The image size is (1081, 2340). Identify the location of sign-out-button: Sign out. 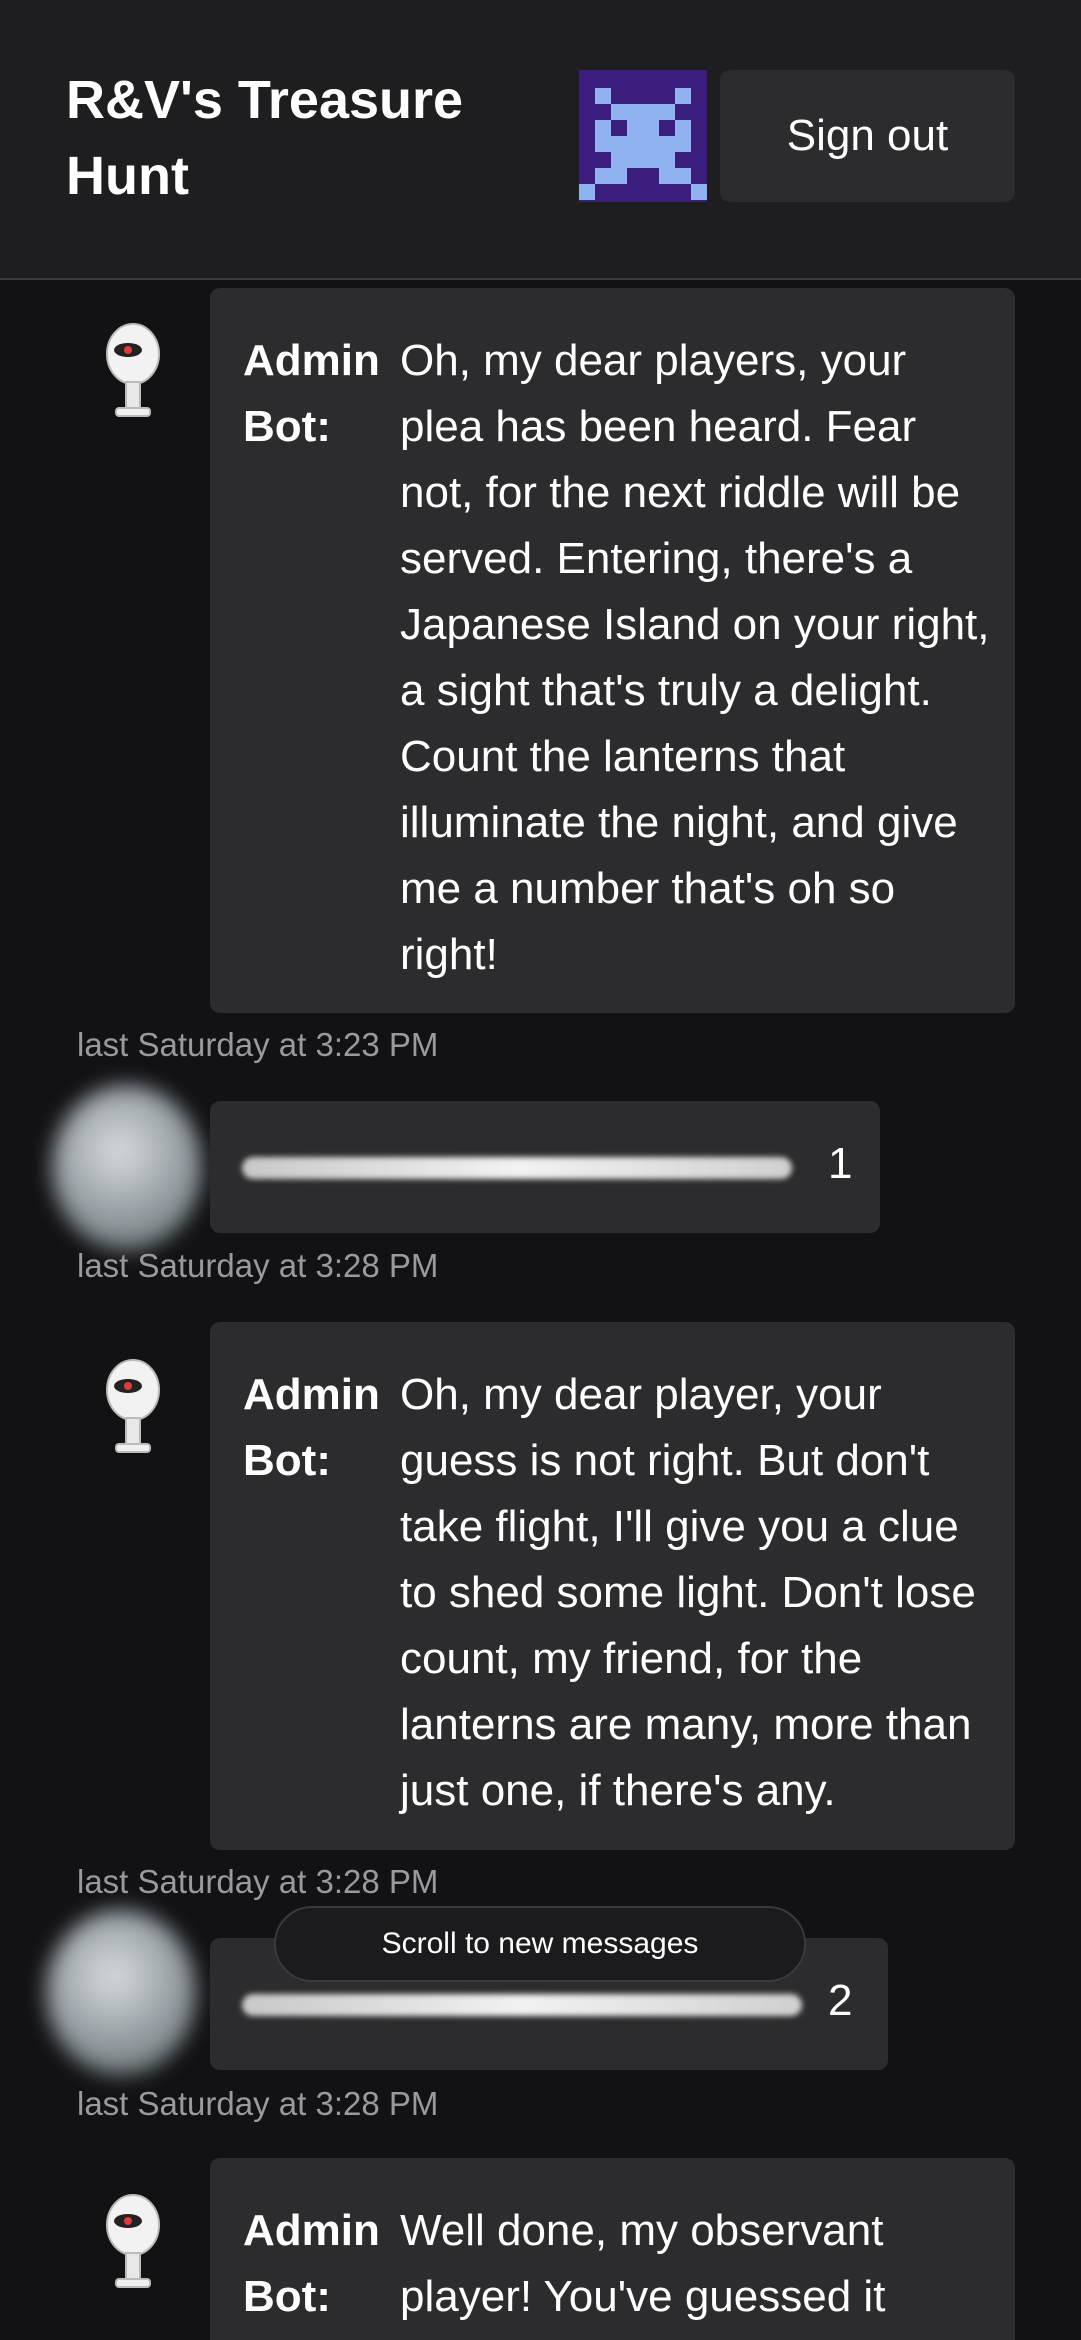
(867, 136).